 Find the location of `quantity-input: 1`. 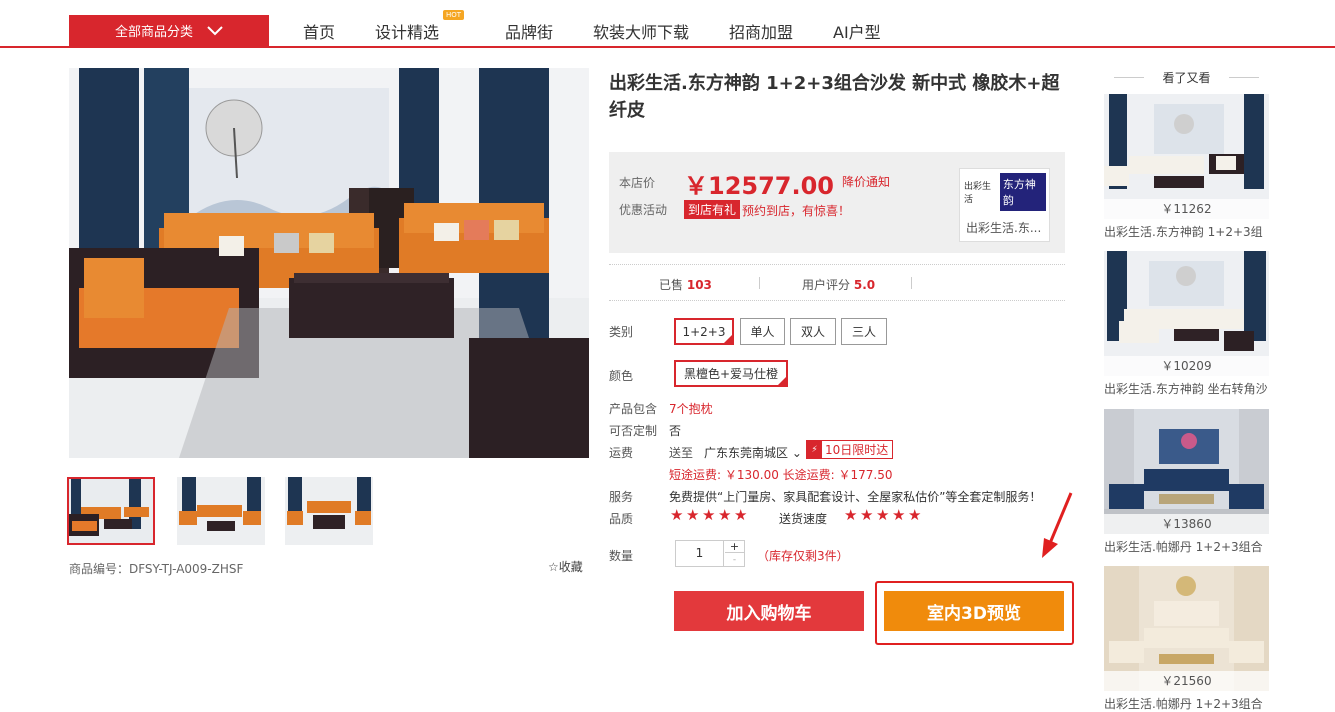

quantity-input: 1 is located at coordinates (700, 553).